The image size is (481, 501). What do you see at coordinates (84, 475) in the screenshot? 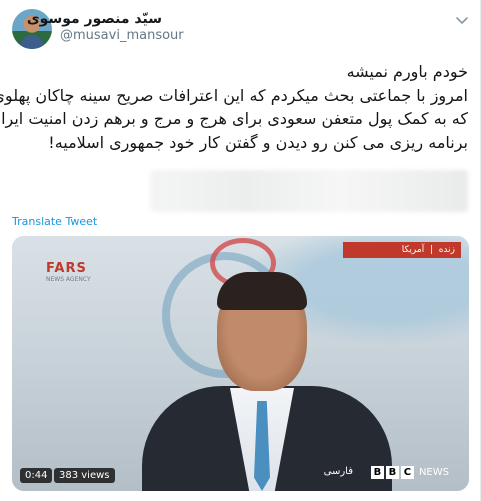
I see `video-views: 383 views` at bounding box center [84, 475].